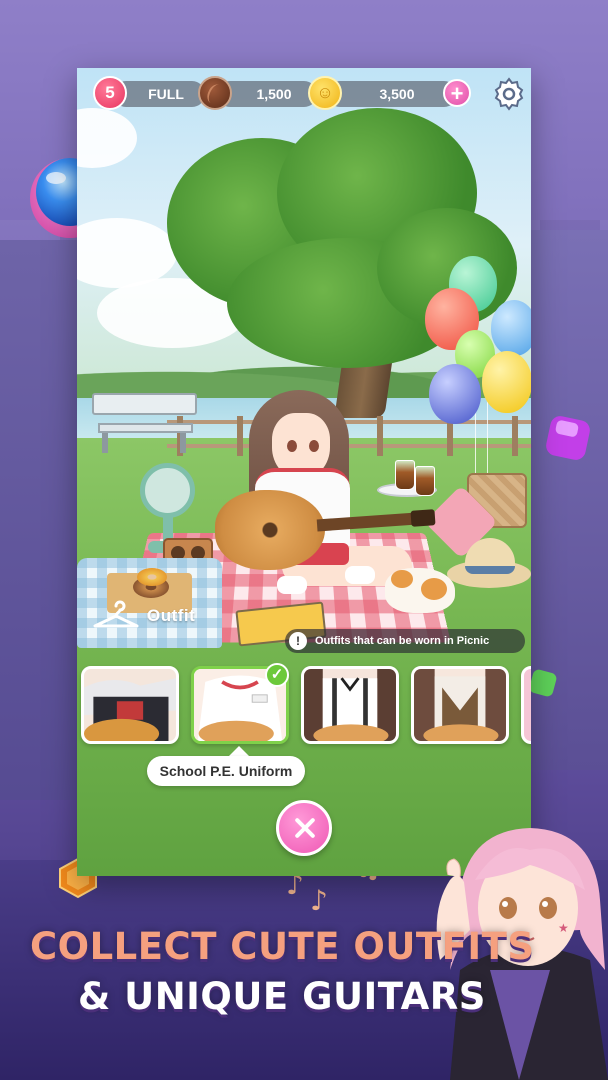  I want to click on donut, so click(152, 577).